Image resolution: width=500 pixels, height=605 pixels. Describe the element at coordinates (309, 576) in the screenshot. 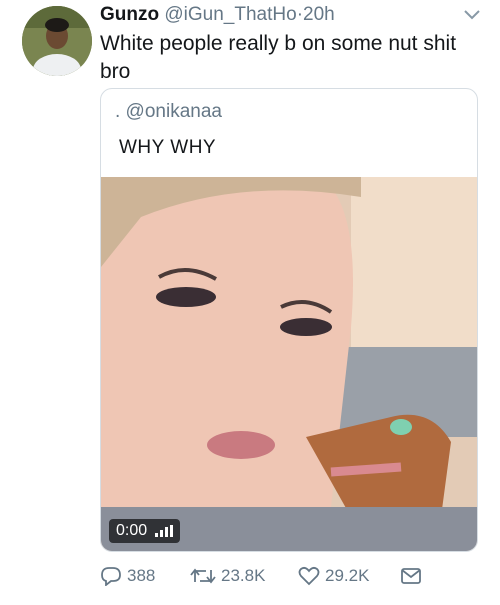

I see `heart-icon` at that location.